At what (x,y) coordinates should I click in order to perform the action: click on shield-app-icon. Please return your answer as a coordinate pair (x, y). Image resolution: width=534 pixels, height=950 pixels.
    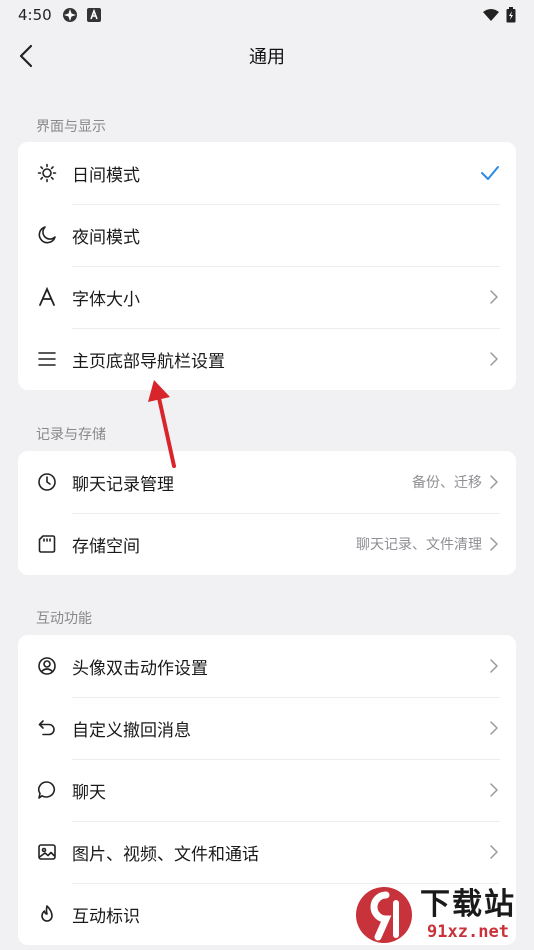
    Looking at the image, I should click on (69, 15).